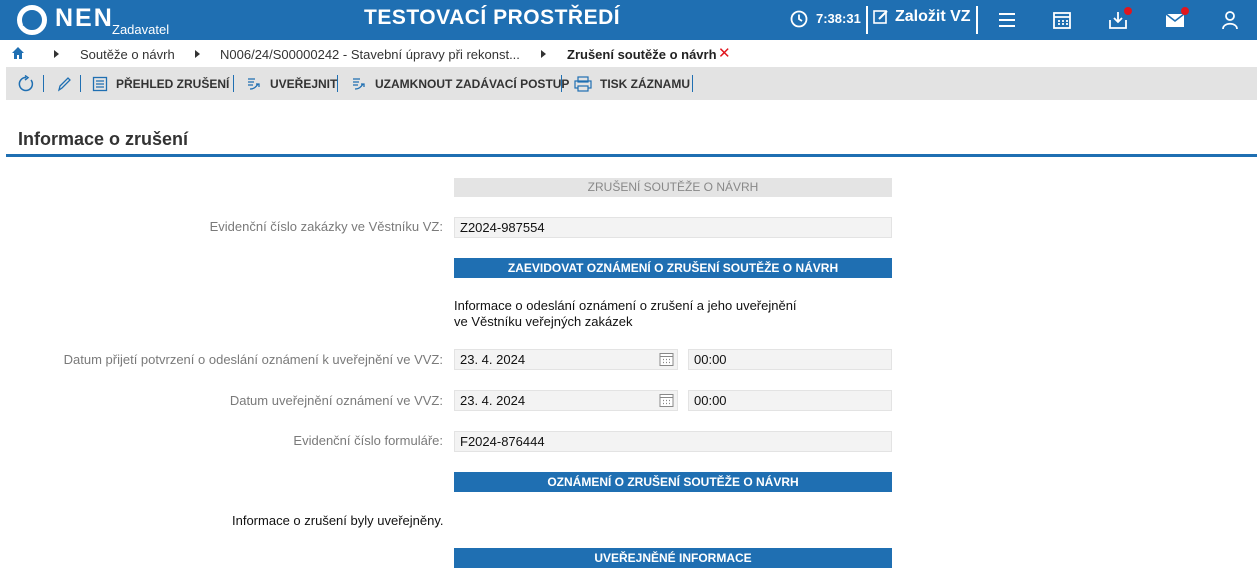 The image size is (1257, 588). I want to click on lock-procedure-icon, so click(359, 83).